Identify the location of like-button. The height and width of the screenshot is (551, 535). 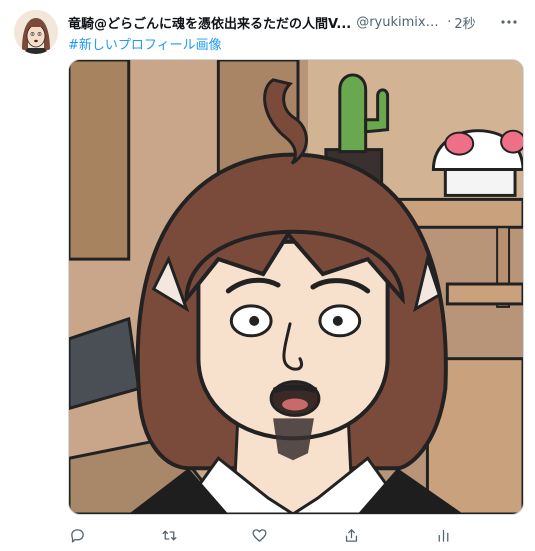
(259, 535).